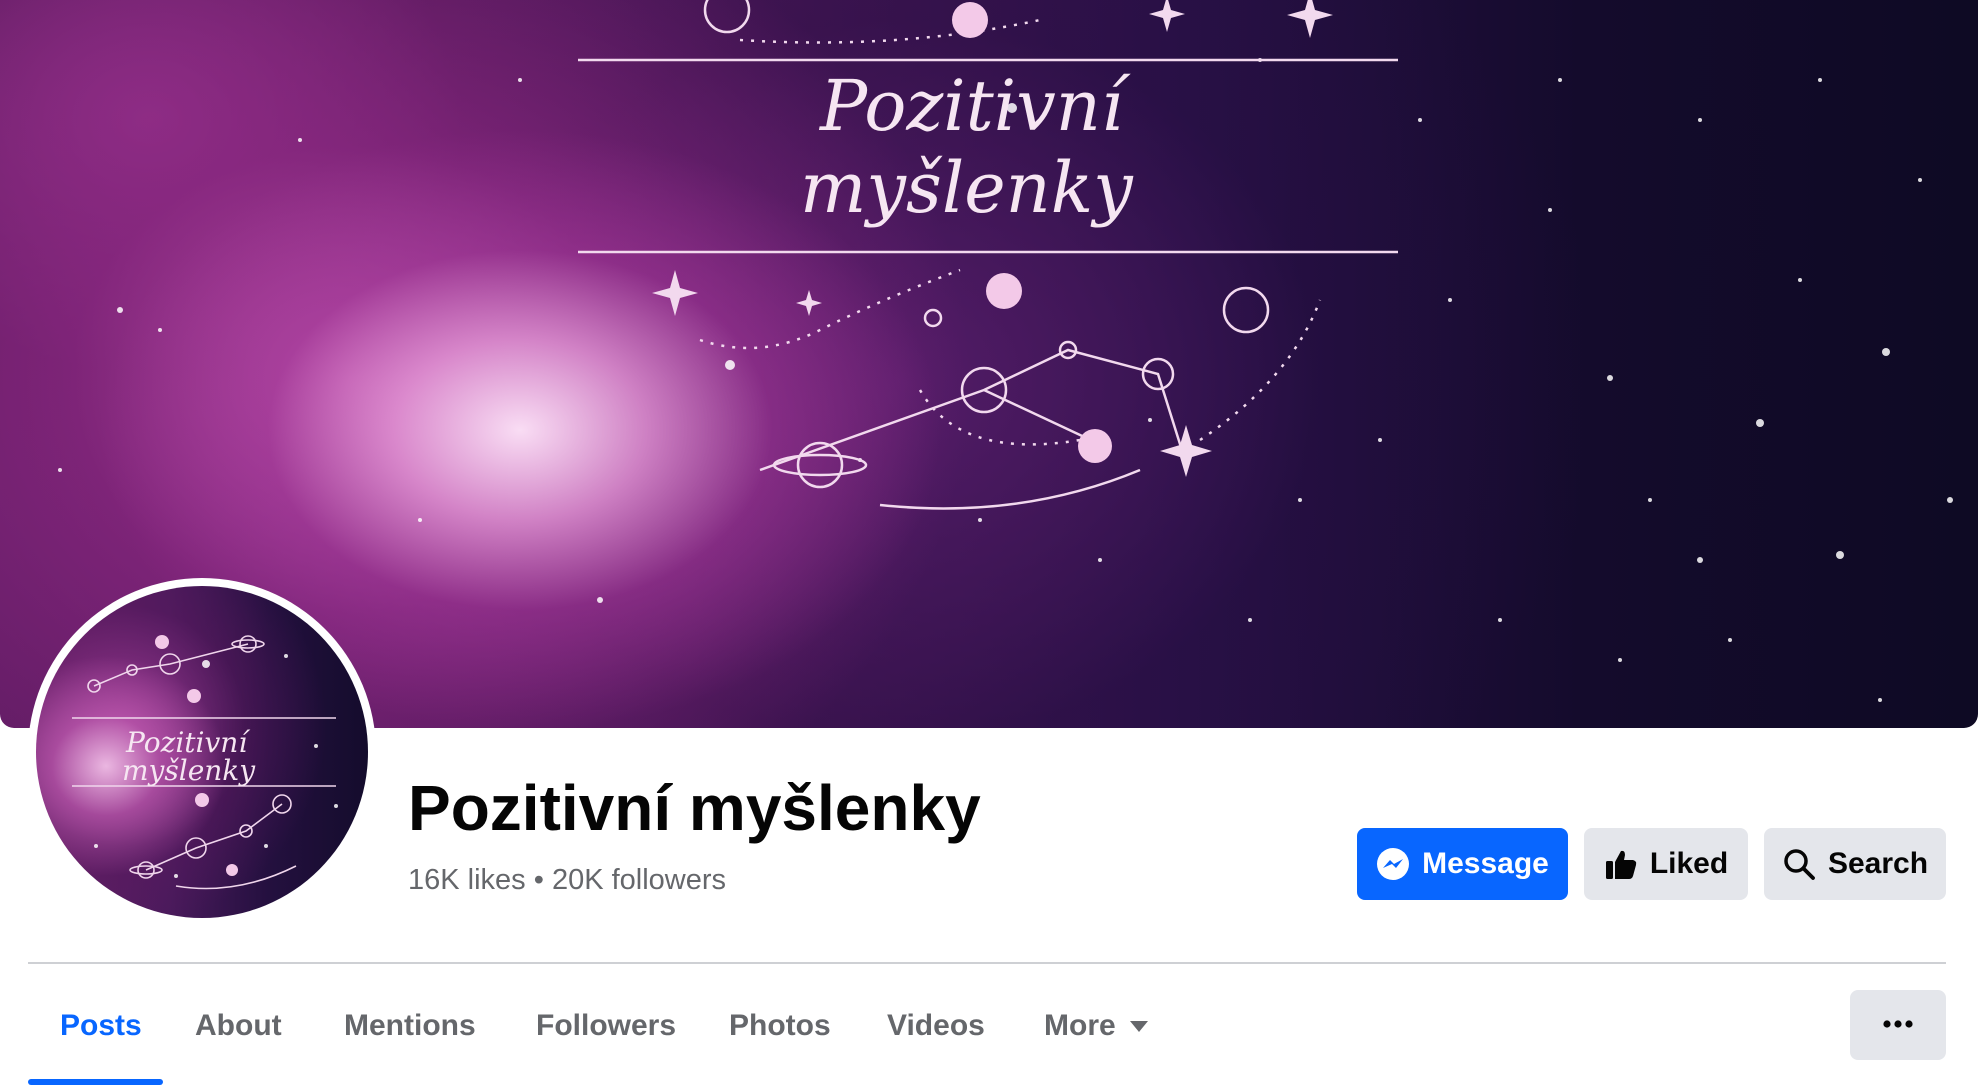 The image size is (1978, 1086). I want to click on page-stats: 16K likes • 20K followers, so click(567, 880).